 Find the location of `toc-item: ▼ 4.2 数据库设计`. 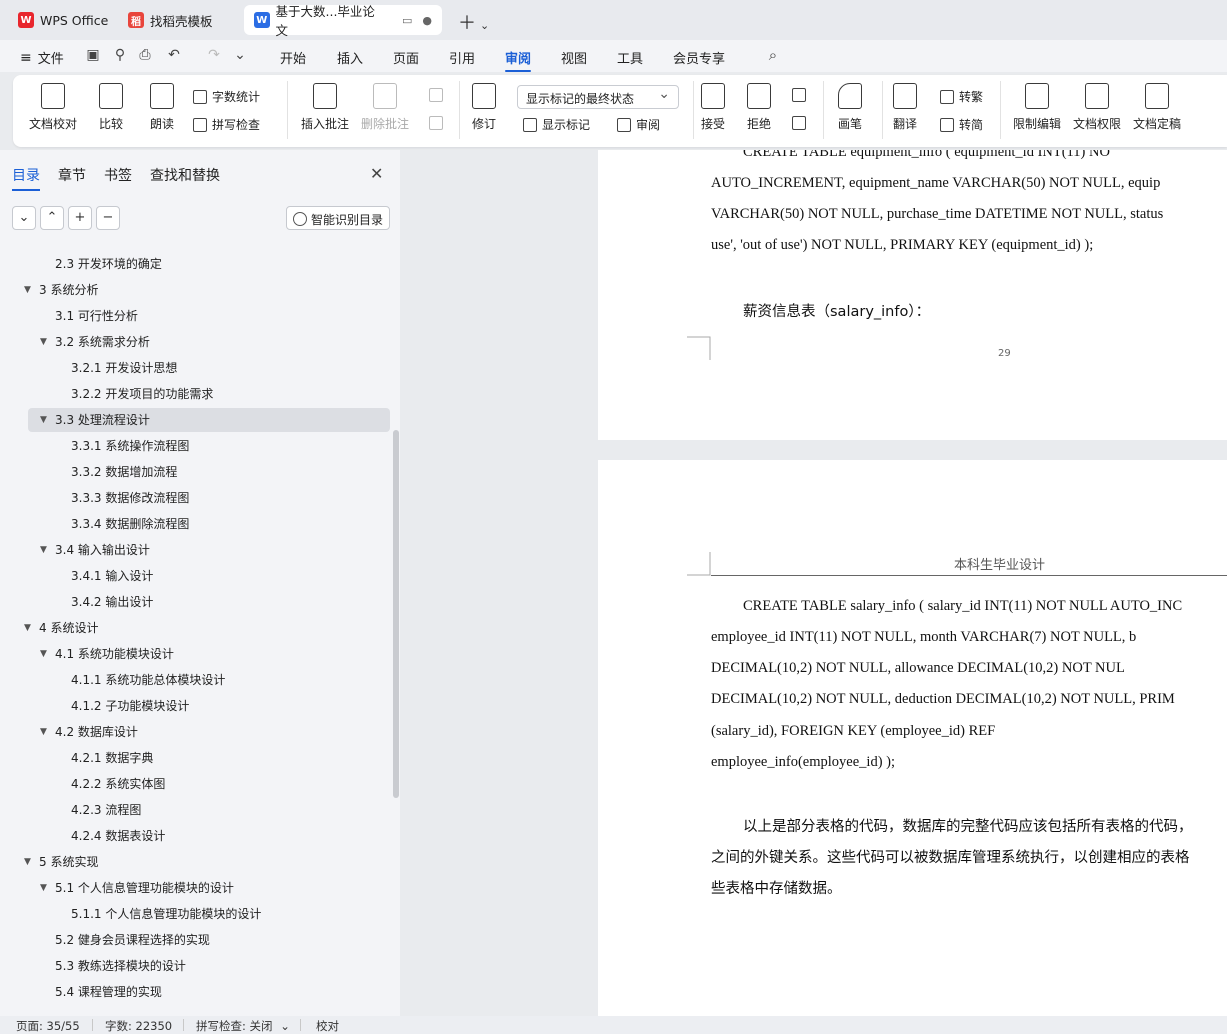

toc-item: ▼ 4.2 数据库设计 is located at coordinates (195, 732).